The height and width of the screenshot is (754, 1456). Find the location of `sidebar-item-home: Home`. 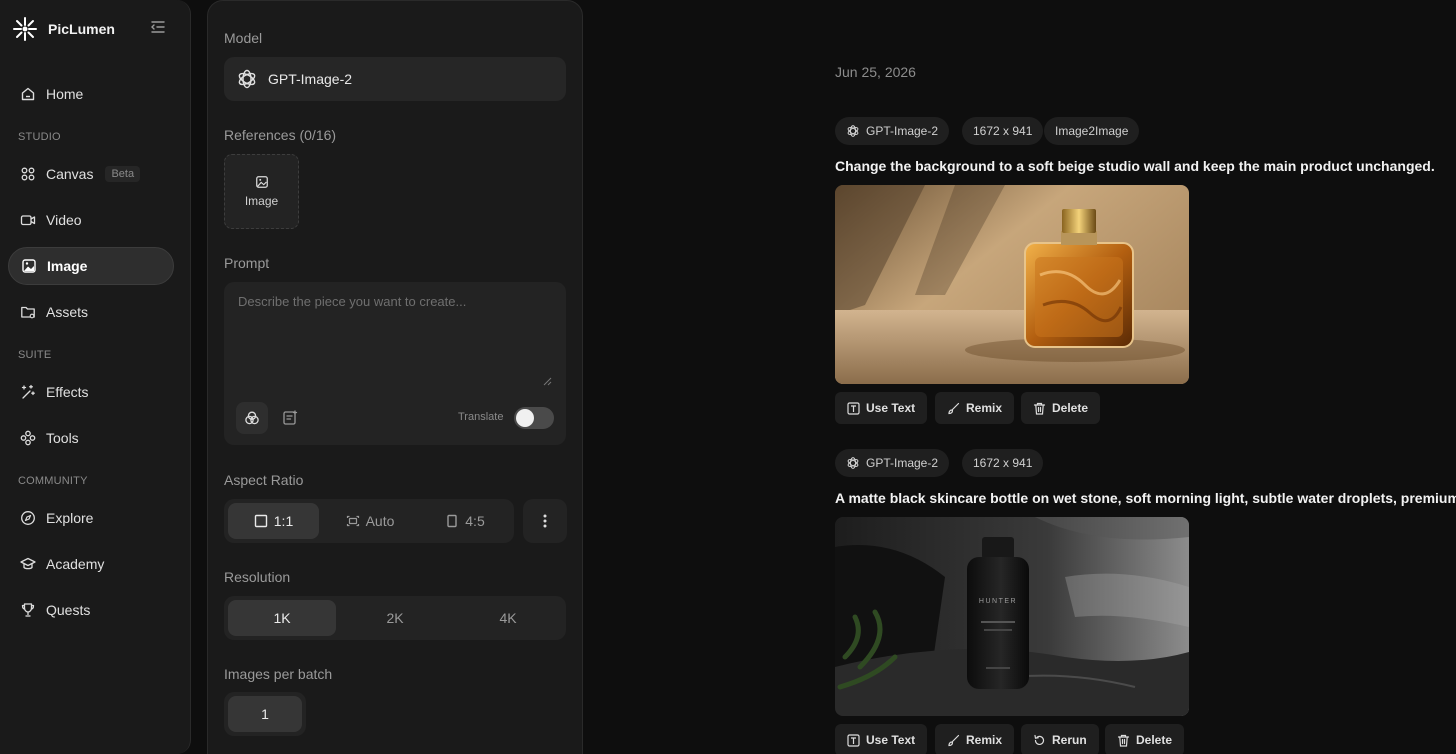

sidebar-item-home: Home is located at coordinates (91, 94).